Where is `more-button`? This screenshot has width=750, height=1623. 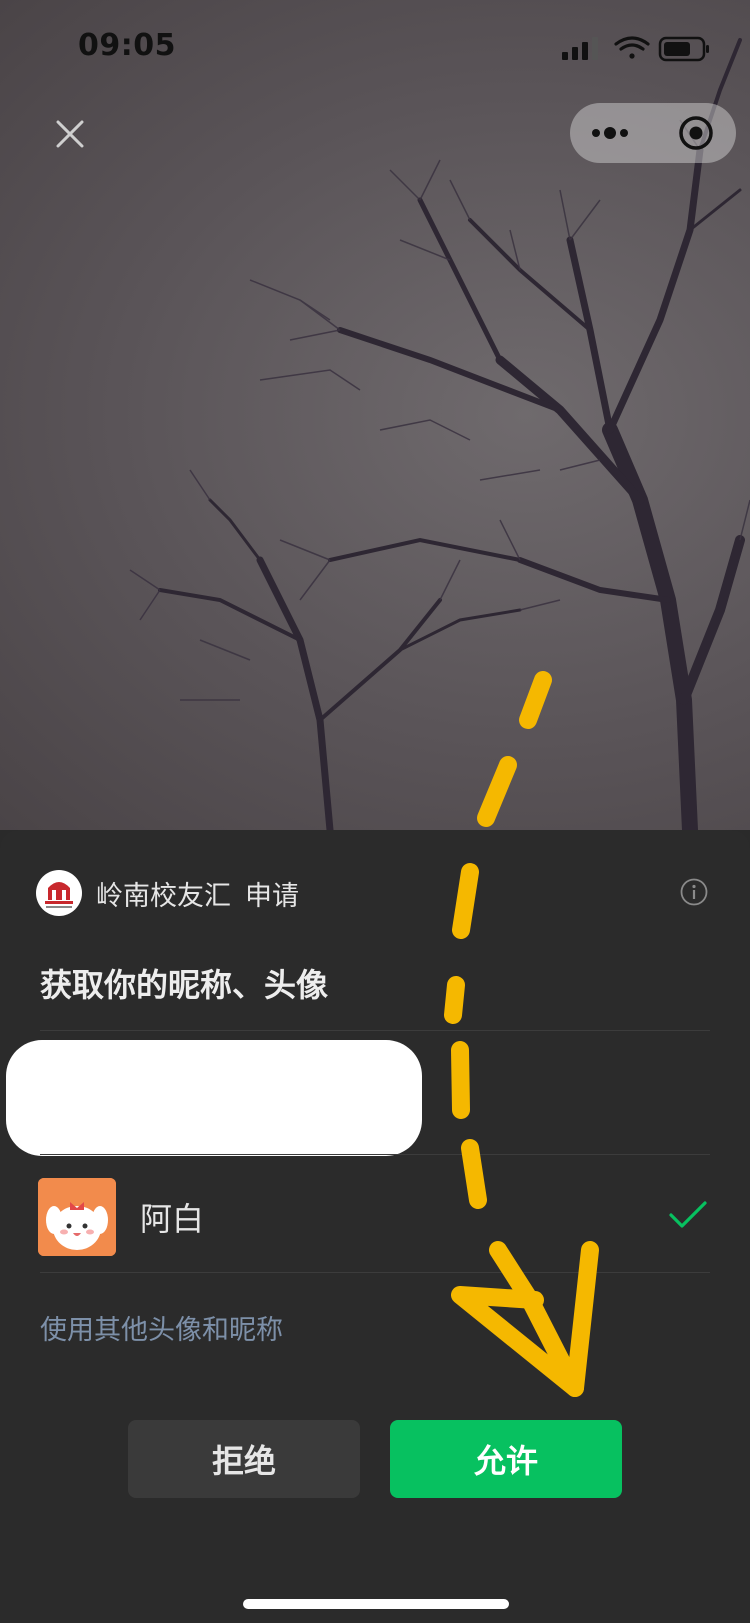
more-button is located at coordinates (610, 133).